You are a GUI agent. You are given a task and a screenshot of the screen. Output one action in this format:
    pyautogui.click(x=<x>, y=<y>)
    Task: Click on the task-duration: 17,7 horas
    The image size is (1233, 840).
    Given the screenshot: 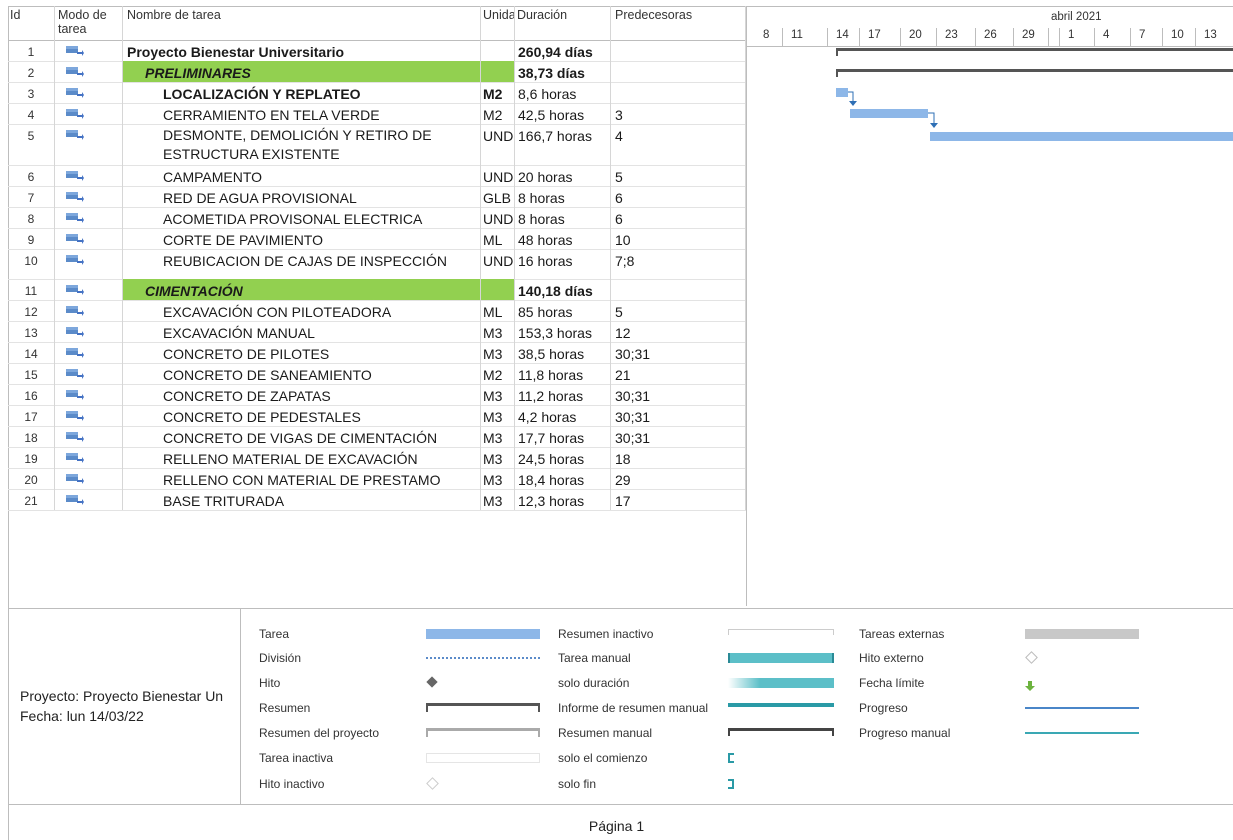 What is the action you would take?
    pyautogui.click(x=563, y=436)
    